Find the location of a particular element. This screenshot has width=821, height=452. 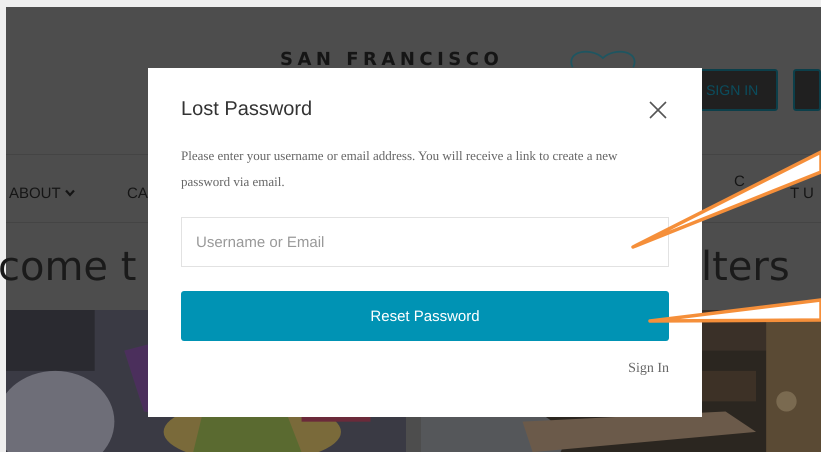

close-icon is located at coordinates (658, 109).